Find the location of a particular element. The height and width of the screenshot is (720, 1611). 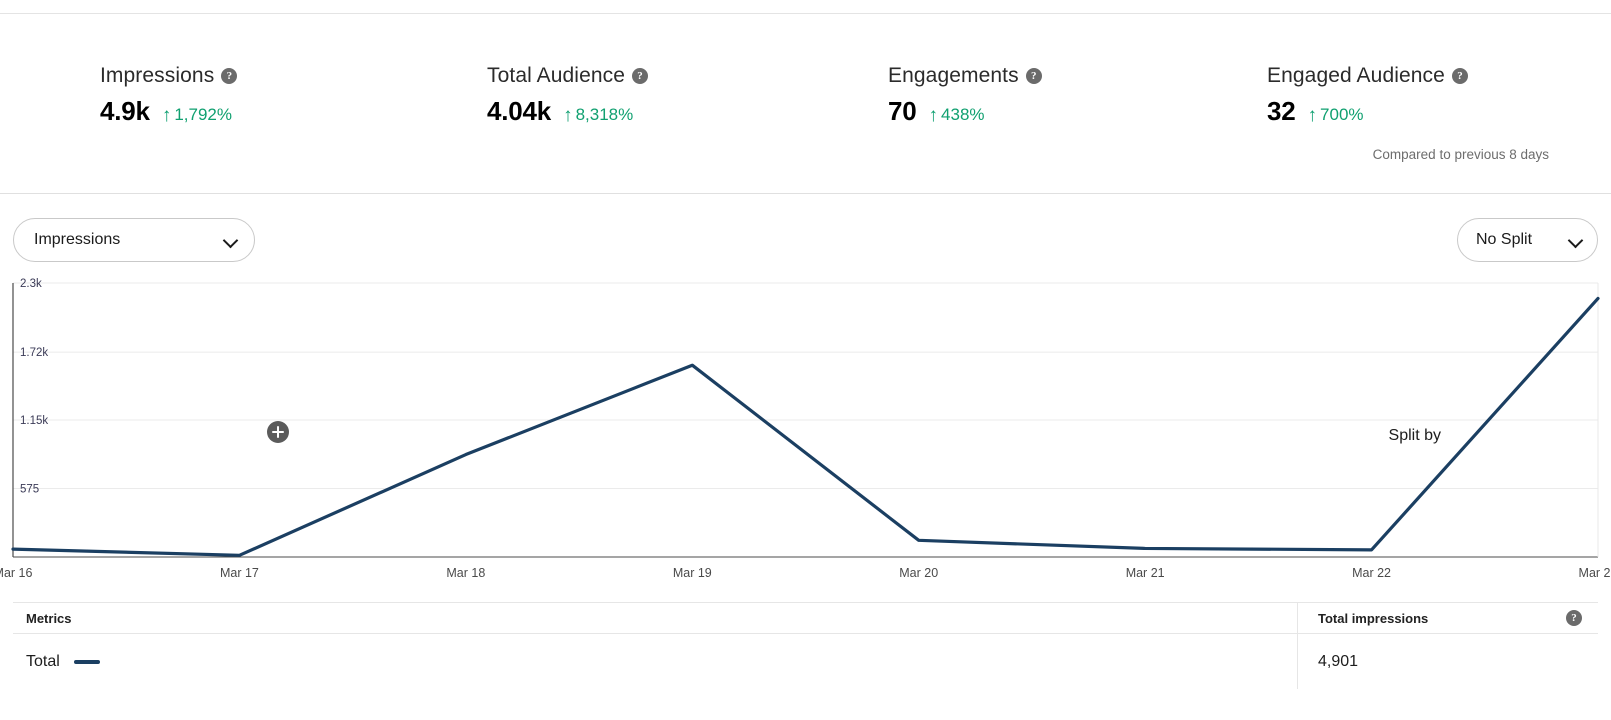

total-impressions-value: 4,901 is located at coordinates (1338, 661).